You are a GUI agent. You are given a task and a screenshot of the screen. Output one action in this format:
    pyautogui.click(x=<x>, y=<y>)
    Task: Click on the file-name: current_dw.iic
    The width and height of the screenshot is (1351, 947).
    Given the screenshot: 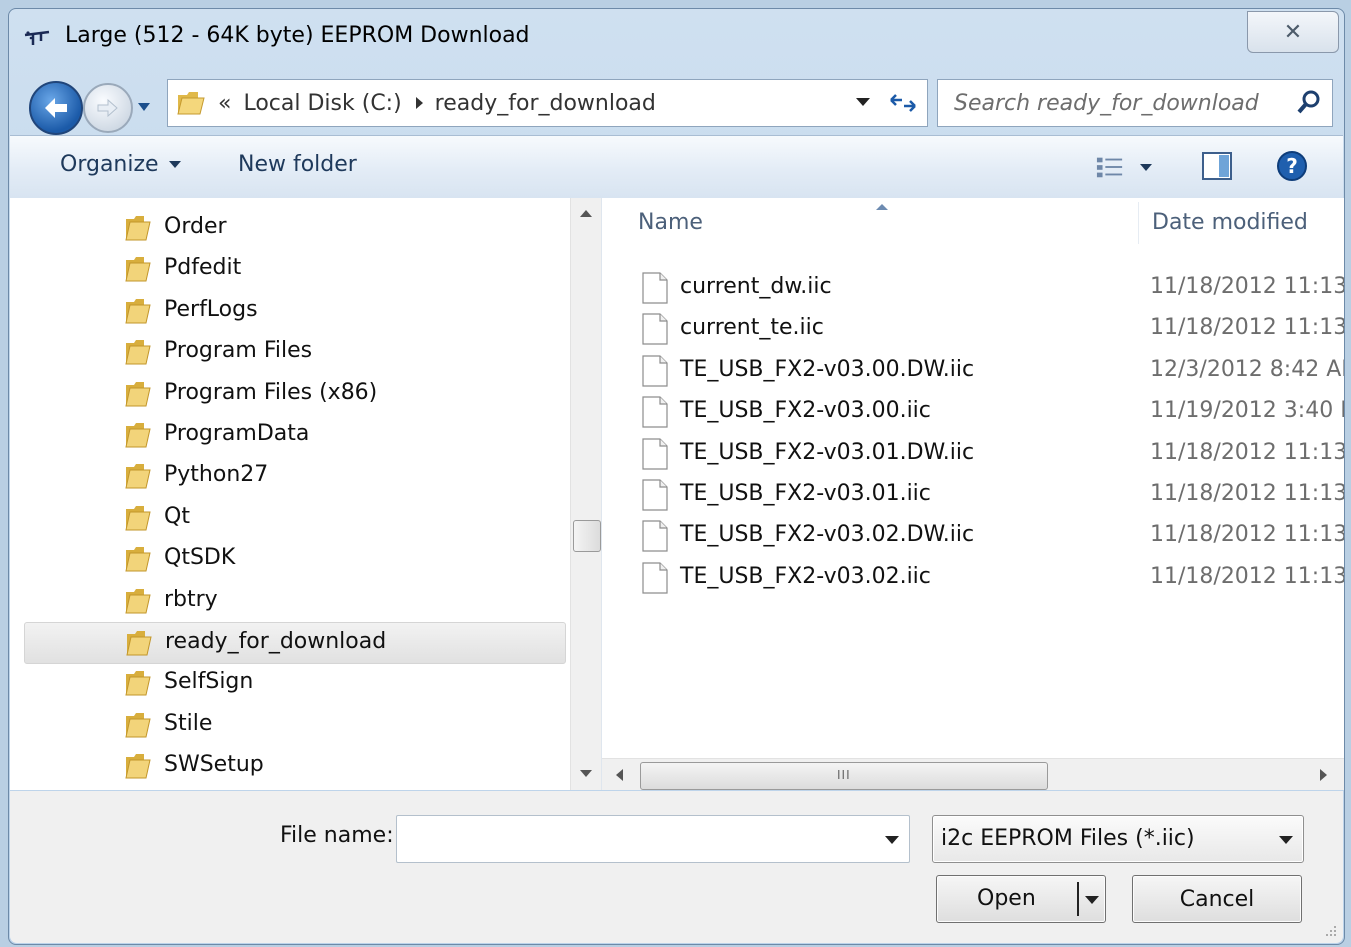 What is the action you would take?
    pyautogui.click(x=756, y=286)
    